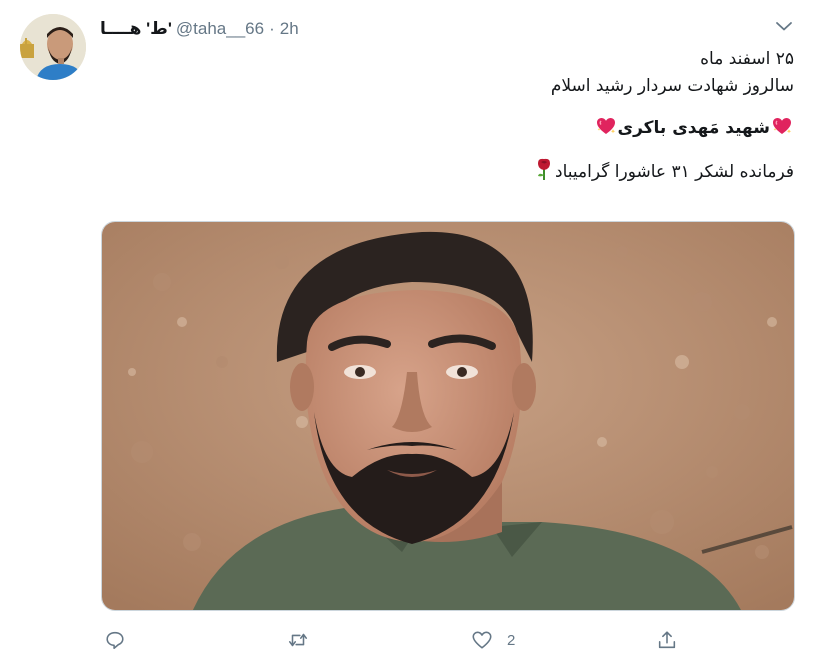 The width and height of the screenshot is (816, 666). I want to click on text-line-1: ۲۵ اسفند ماه, so click(747, 59).